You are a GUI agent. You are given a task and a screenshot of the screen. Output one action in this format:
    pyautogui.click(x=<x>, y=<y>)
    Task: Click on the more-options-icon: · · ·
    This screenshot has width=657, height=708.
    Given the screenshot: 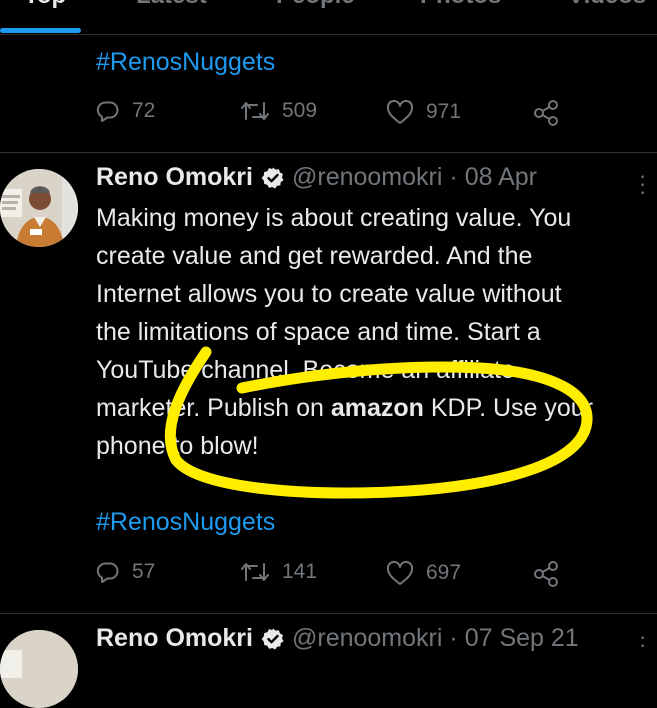 What is the action you would take?
    pyautogui.click(x=642, y=184)
    